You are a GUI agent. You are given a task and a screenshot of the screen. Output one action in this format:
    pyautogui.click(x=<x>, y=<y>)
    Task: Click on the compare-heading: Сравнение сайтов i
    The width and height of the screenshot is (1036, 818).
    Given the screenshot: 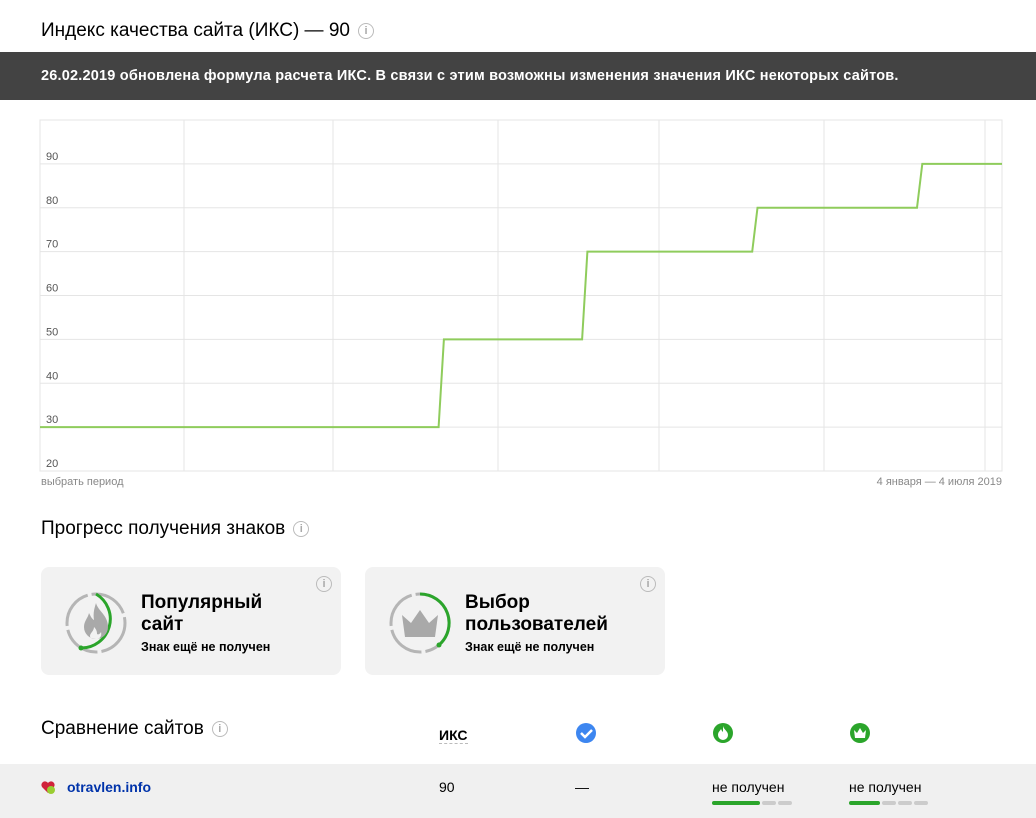 What is the action you would take?
    pyautogui.click(x=134, y=729)
    